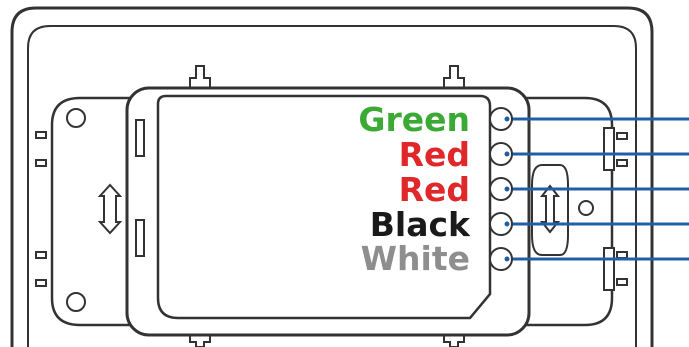 The image size is (689, 347). What do you see at coordinates (507, 259) in the screenshot?
I see `terminal-dot-white` at bounding box center [507, 259].